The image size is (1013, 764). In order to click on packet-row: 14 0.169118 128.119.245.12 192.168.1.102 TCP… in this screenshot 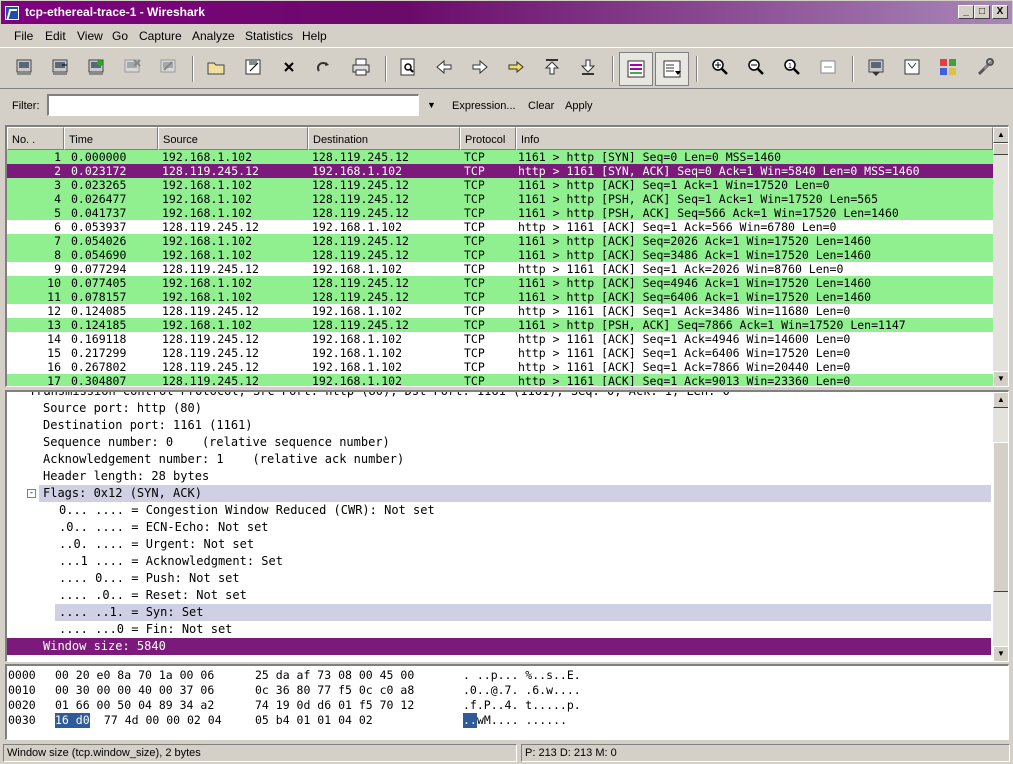, I will do `click(500, 339)`.